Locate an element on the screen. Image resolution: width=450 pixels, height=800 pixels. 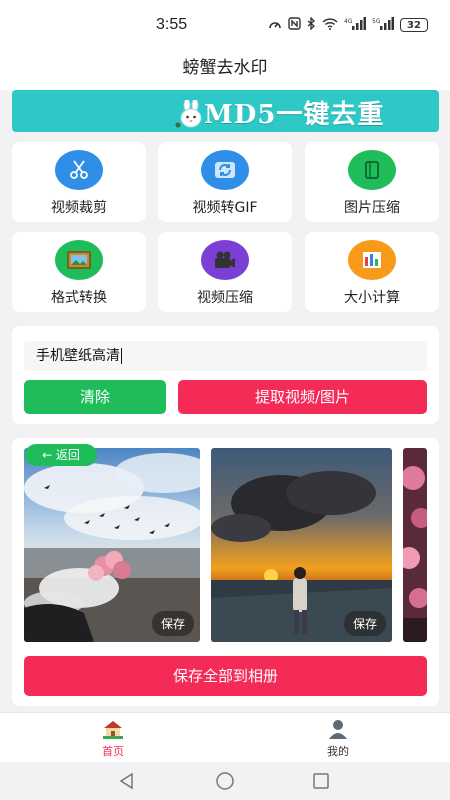
home-icon is located at coordinates (113, 730).